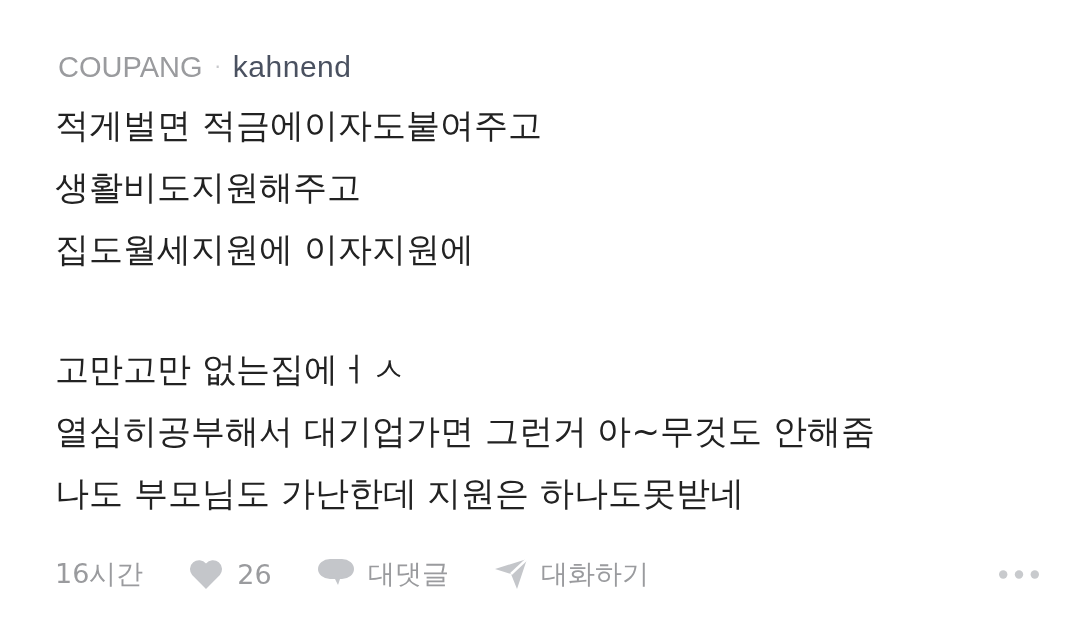 The width and height of the screenshot is (1079, 637). Describe the element at coordinates (400, 493) in the screenshot. I see `comment-text-line: 나도 부모님도 가난한데 지원은 하나도못받네` at that location.